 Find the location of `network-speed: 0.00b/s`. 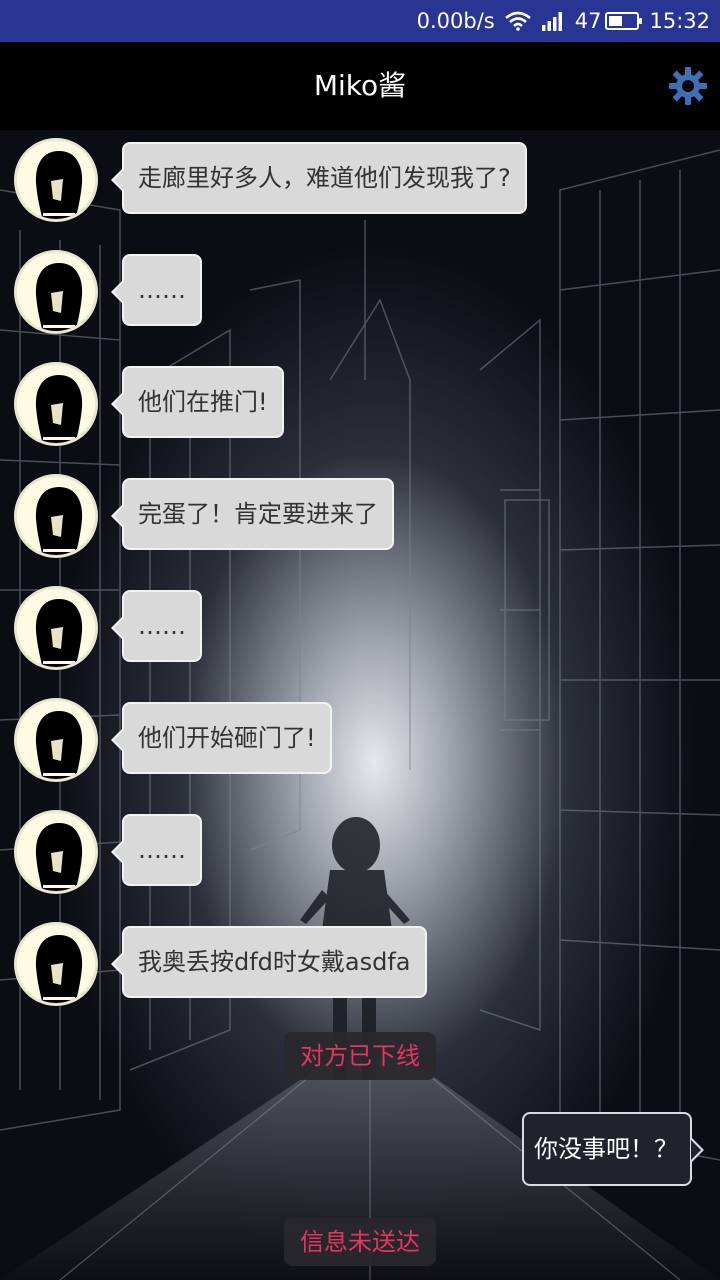

network-speed: 0.00b/s is located at coordinates (455, 21).